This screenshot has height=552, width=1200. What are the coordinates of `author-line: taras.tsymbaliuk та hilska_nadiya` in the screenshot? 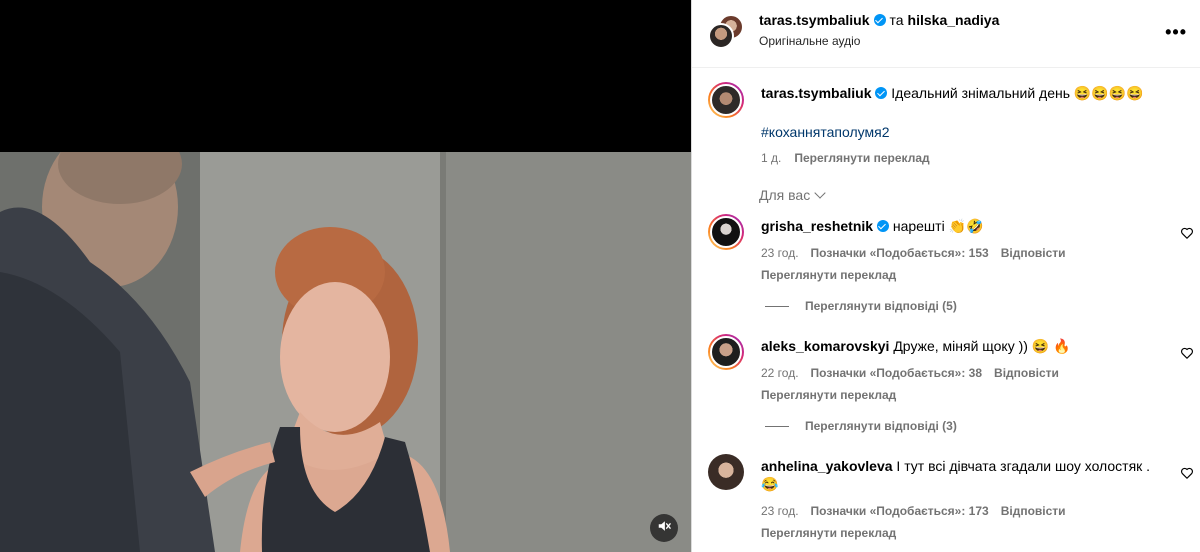 It's located at (879, 20).